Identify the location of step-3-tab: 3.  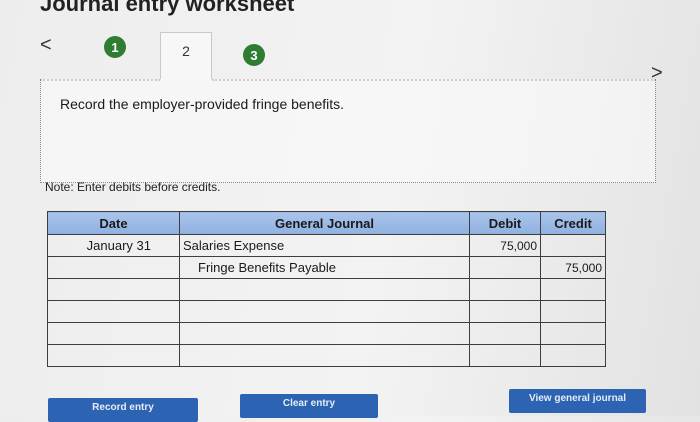
(254, 55).